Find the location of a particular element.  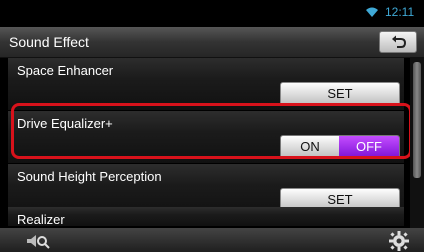

row-label: Realizer is located at coordinates (41, 219).